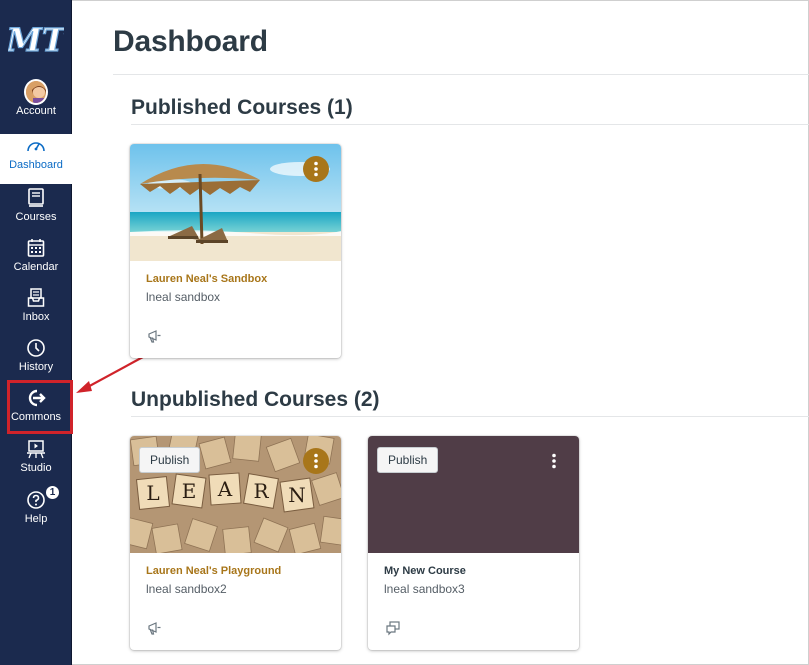  What do you see at coordinates (36, 146) in the screenshot?
I see `speedometer-icon` at bounding box center [36, 146].